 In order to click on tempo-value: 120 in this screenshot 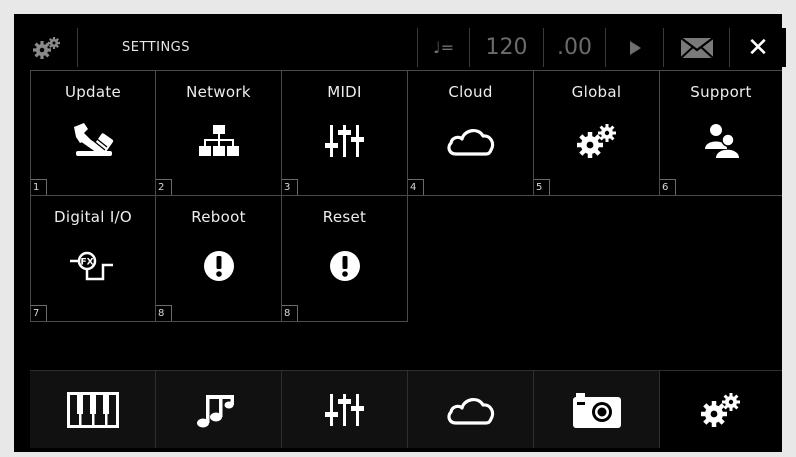, I will do `click(507, 47)`.